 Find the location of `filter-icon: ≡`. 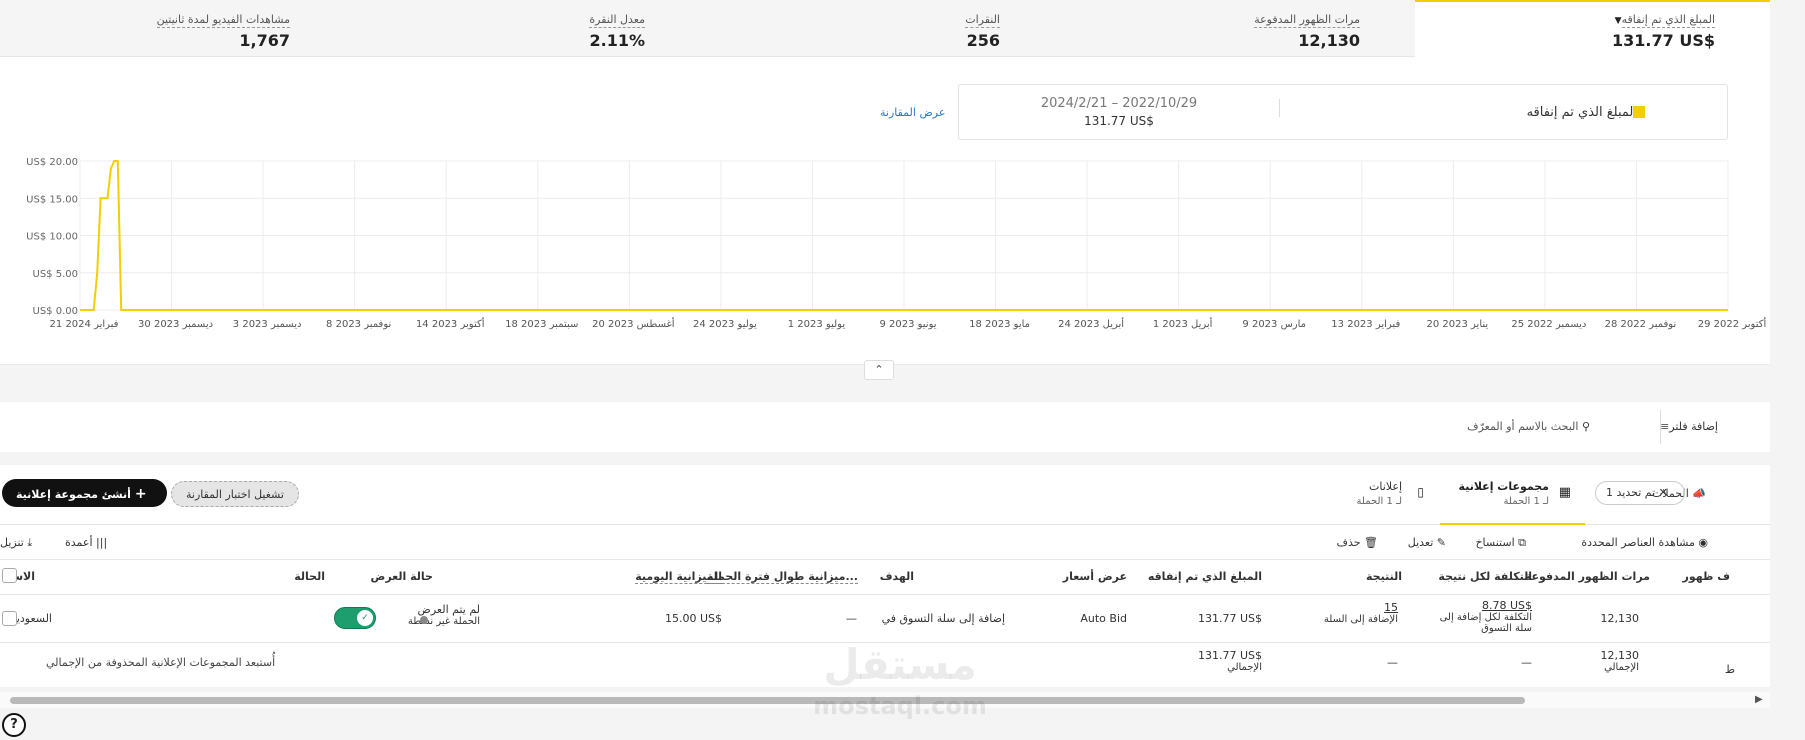

filter-icon: ≡ is located at coordinates (1665, 426).